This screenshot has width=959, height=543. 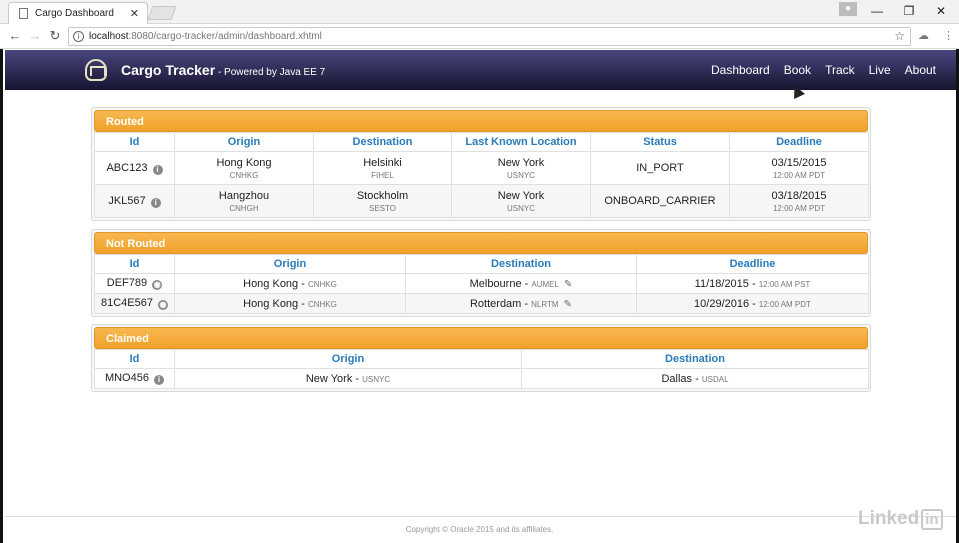 I want to click on status-cell: ONBOARD_CARRIER, so click(x=660, y=201).